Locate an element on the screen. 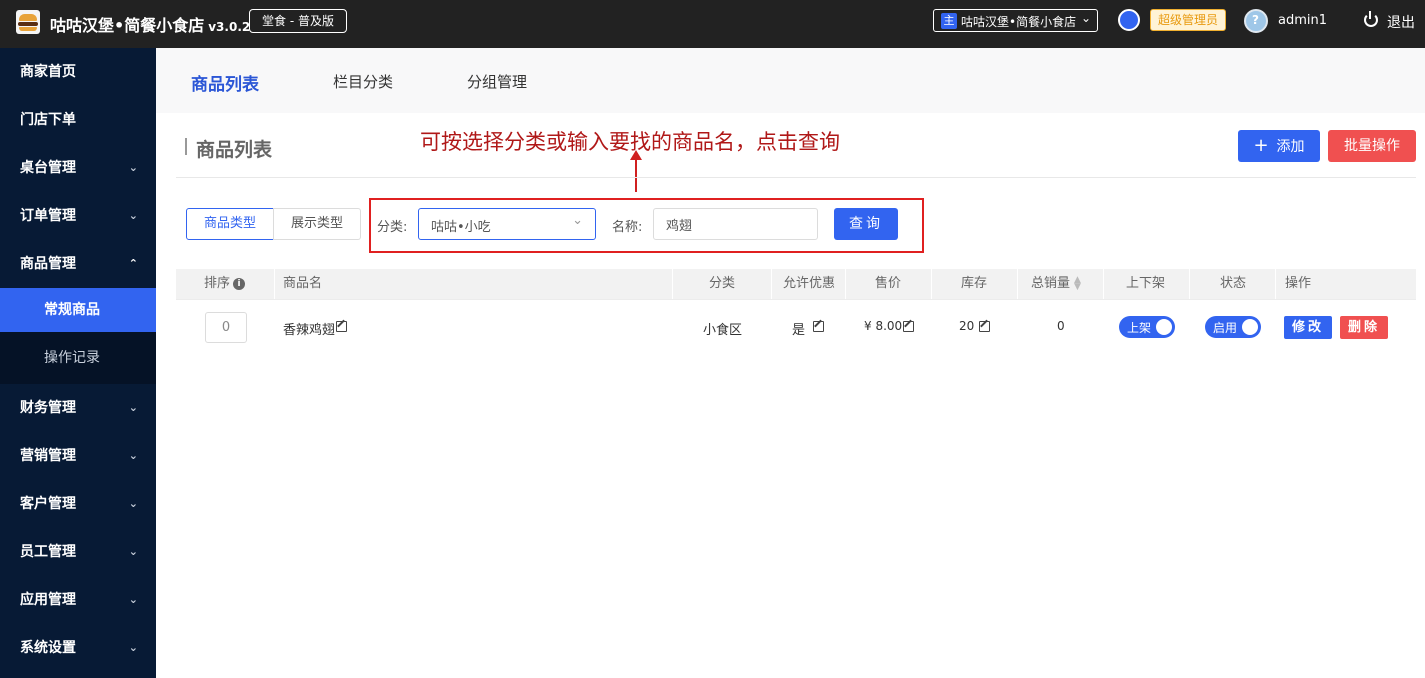  sidebar-item-customers: 客户管理 ⌄ is located at coordinates (78, 504).